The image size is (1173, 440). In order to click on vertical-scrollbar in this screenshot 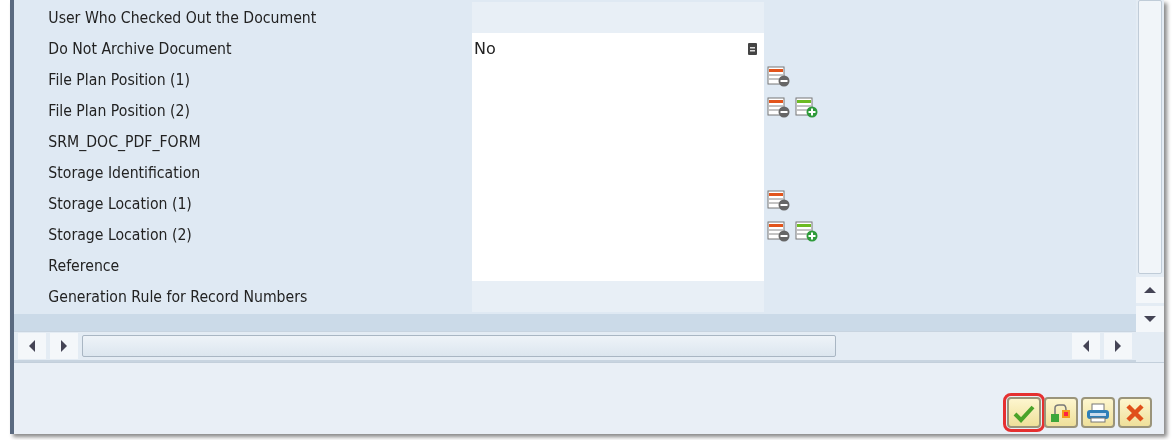, I will do `click(1150, 137)`.